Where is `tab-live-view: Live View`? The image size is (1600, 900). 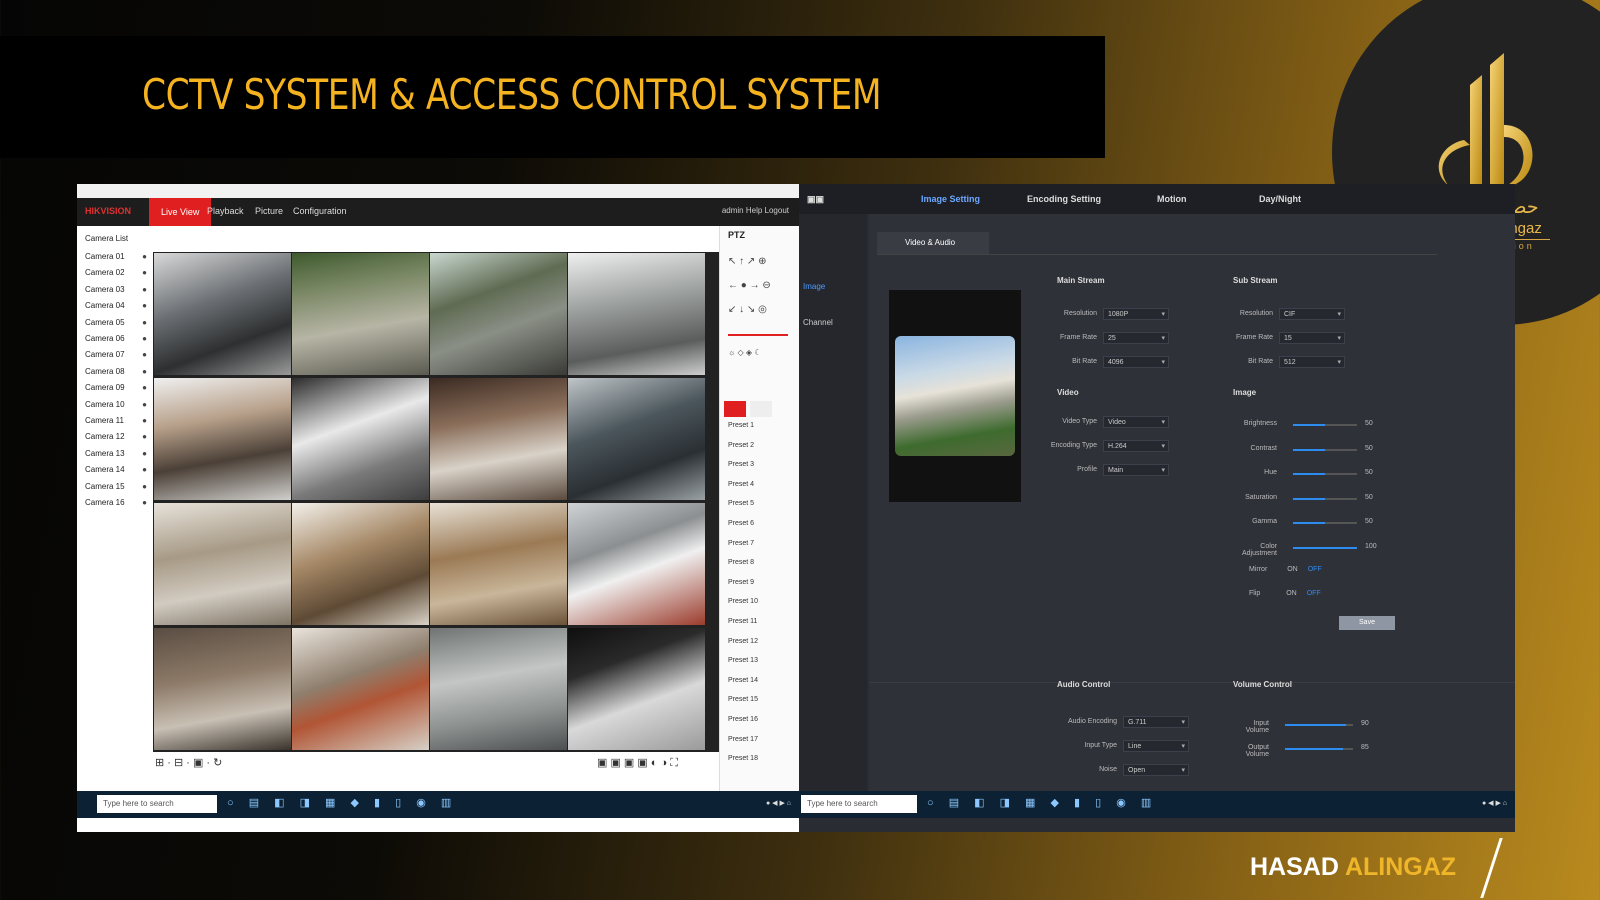
tab-live-view: Live View is located at coordinates (180, 212).